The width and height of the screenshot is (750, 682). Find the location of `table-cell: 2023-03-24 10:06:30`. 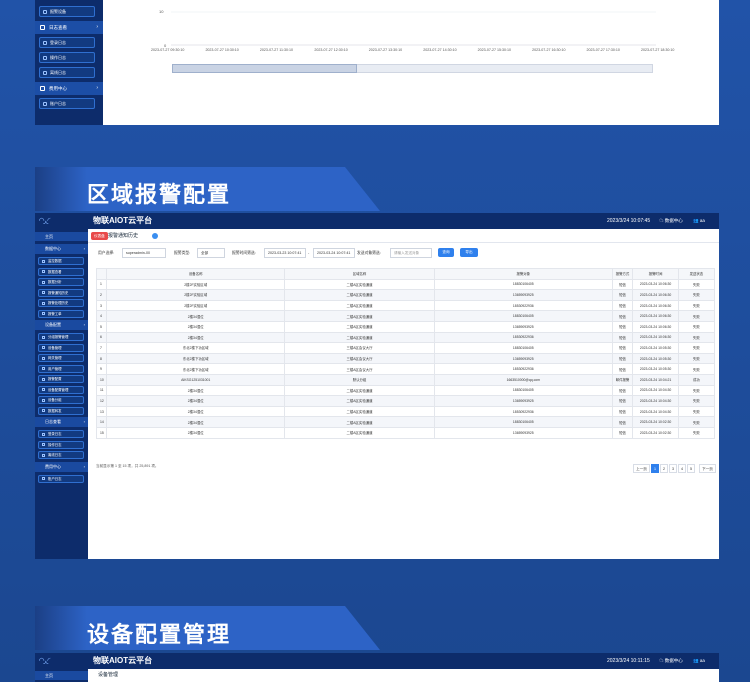

table-cell: 2023-03-24 10:06:30 is located at coordinates (655, 316).